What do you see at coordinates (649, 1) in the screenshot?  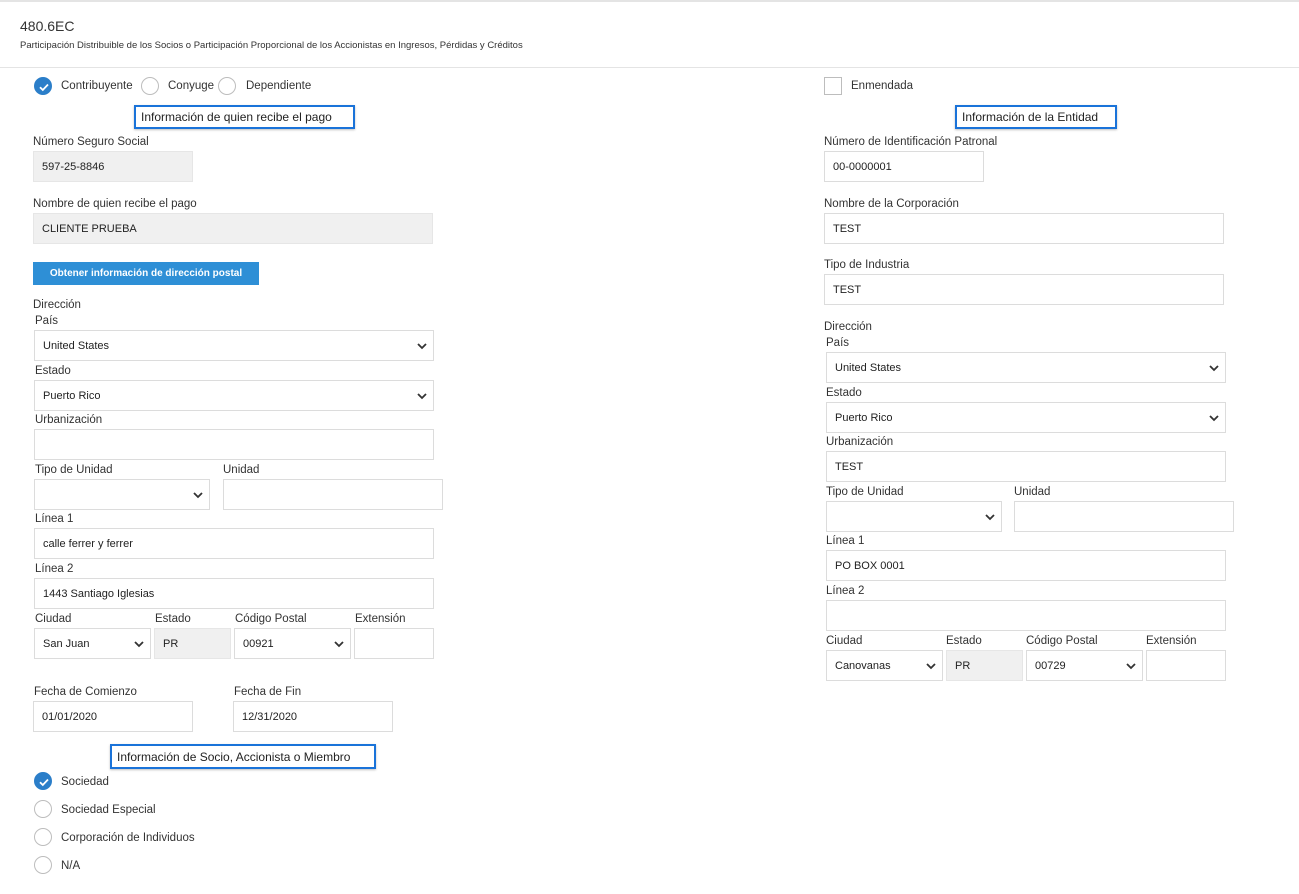 I see `top-border` at bounding box center [649, 1].